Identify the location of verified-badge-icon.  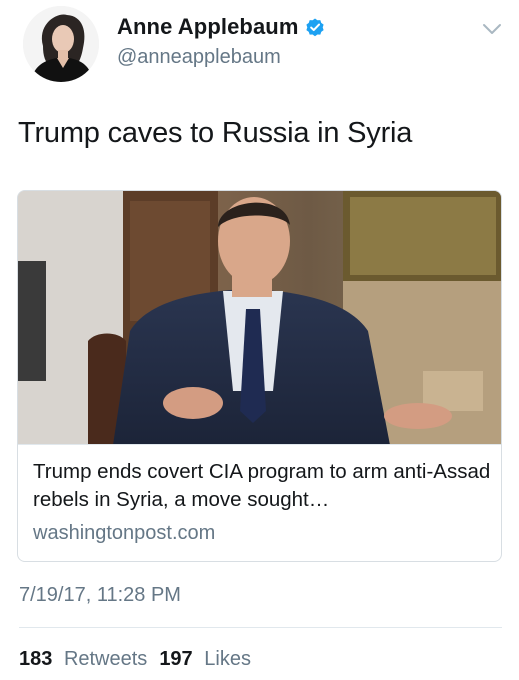
(315, 27).